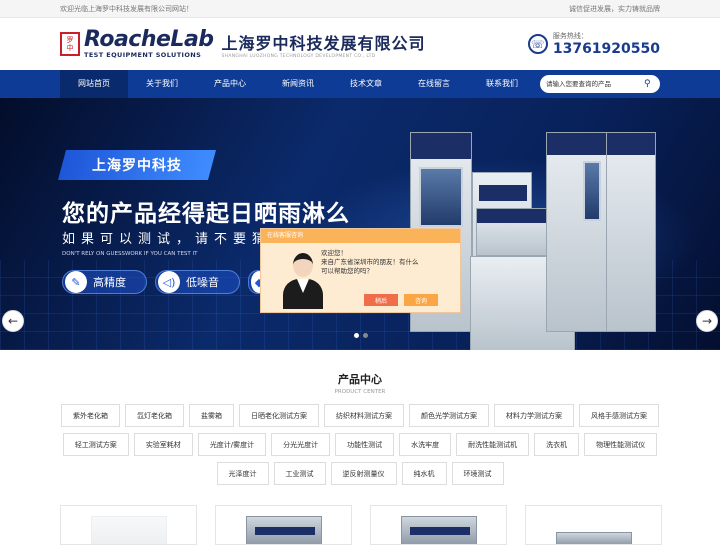  I want to click on feature-low-noise: ◁) 低噪音, so click(197, 282).